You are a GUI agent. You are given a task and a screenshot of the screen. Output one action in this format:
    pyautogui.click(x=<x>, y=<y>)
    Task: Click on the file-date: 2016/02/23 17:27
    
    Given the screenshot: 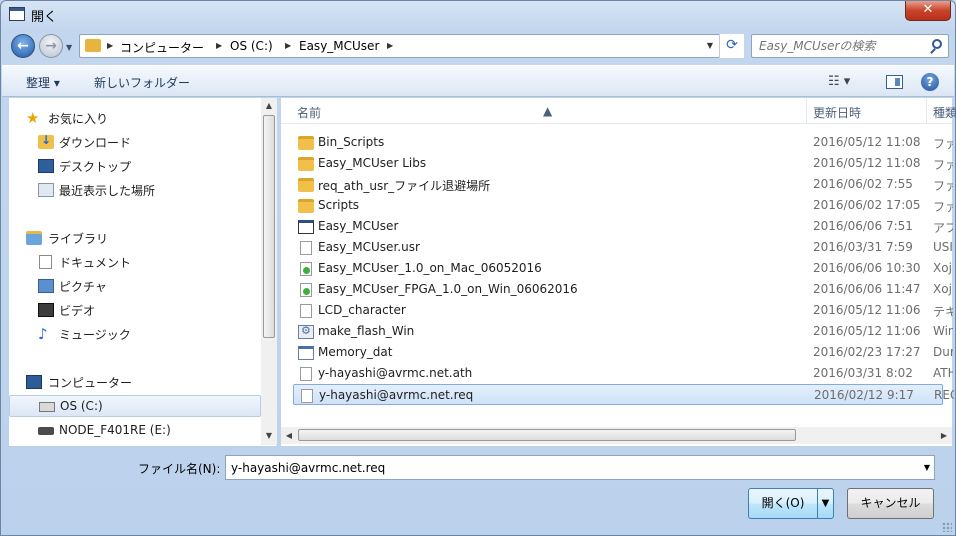 What is the action you would take?
    pyautogui.click(x=867, y=352)
    